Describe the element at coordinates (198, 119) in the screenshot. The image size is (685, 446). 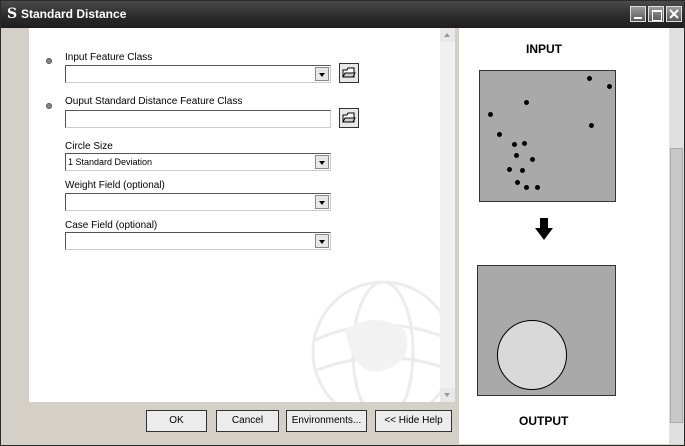
I see `output-feature-class-field` at that location.